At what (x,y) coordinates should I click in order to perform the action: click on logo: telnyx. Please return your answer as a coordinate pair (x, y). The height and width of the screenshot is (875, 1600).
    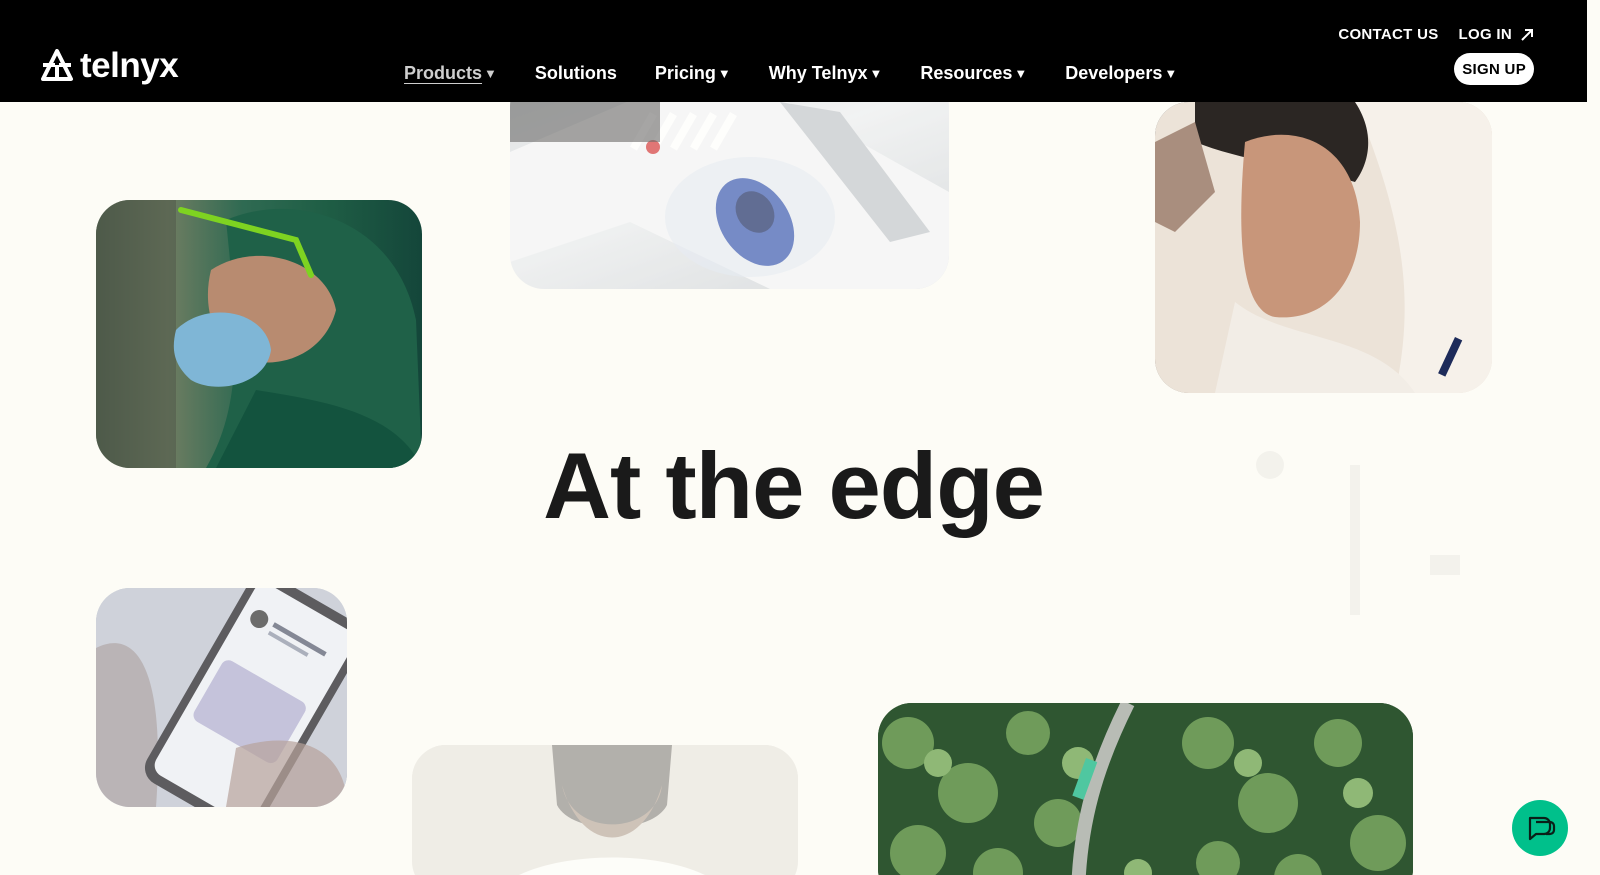
    Looking at the image, I should click on (109, 65).